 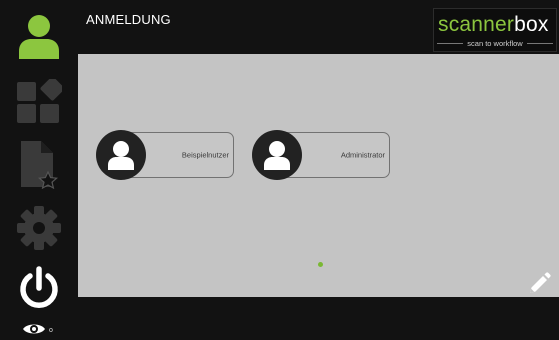 I want to click on visibility-toggle: o, so click(x=37, y=331).